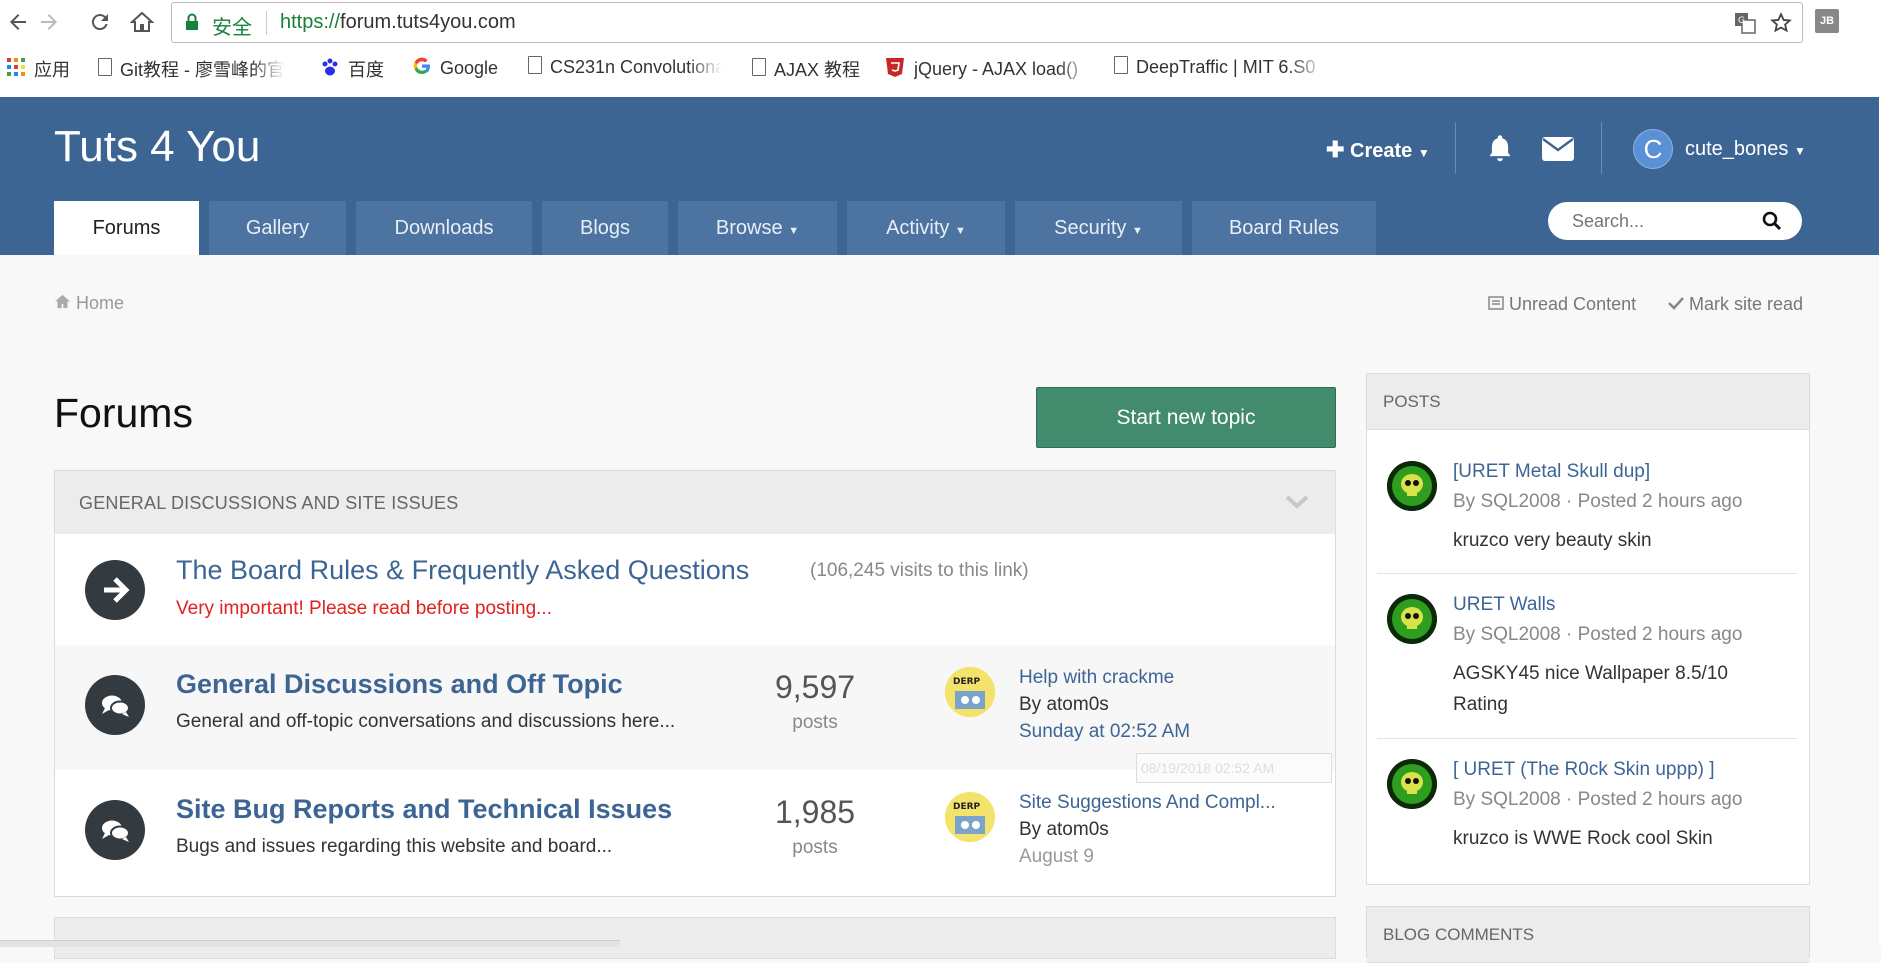  I want to click on bookmark-apps: 应用, so click(38, 69).